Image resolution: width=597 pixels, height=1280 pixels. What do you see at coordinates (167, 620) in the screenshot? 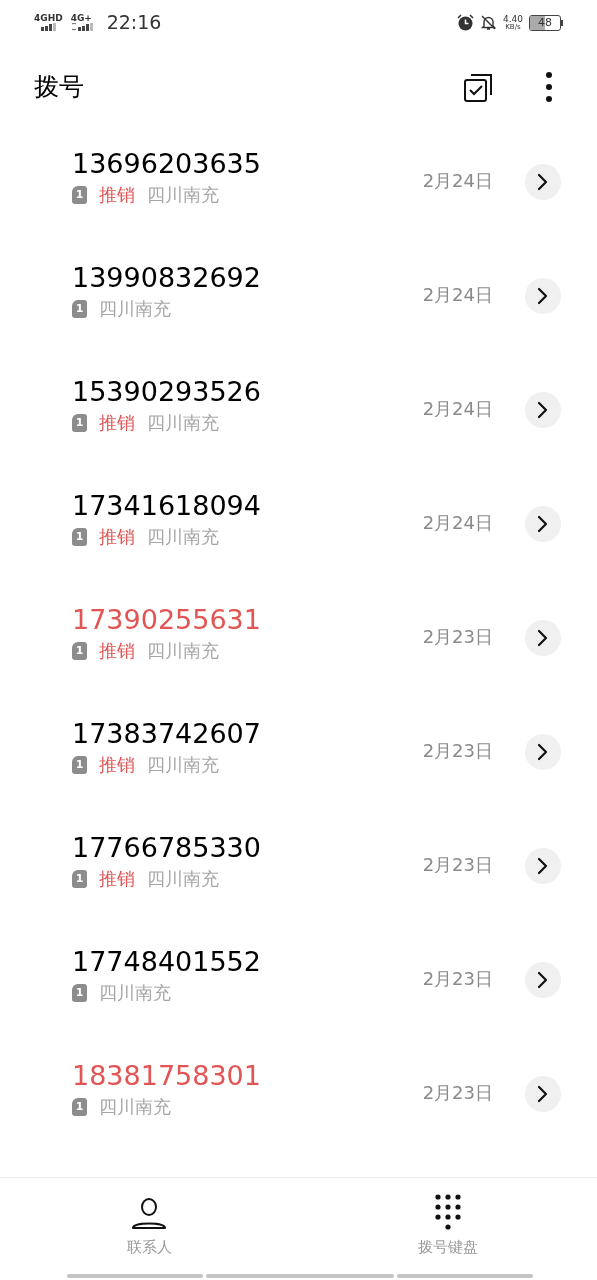
I see `phone-number: 17390255631` at bounding box center [167, 620].